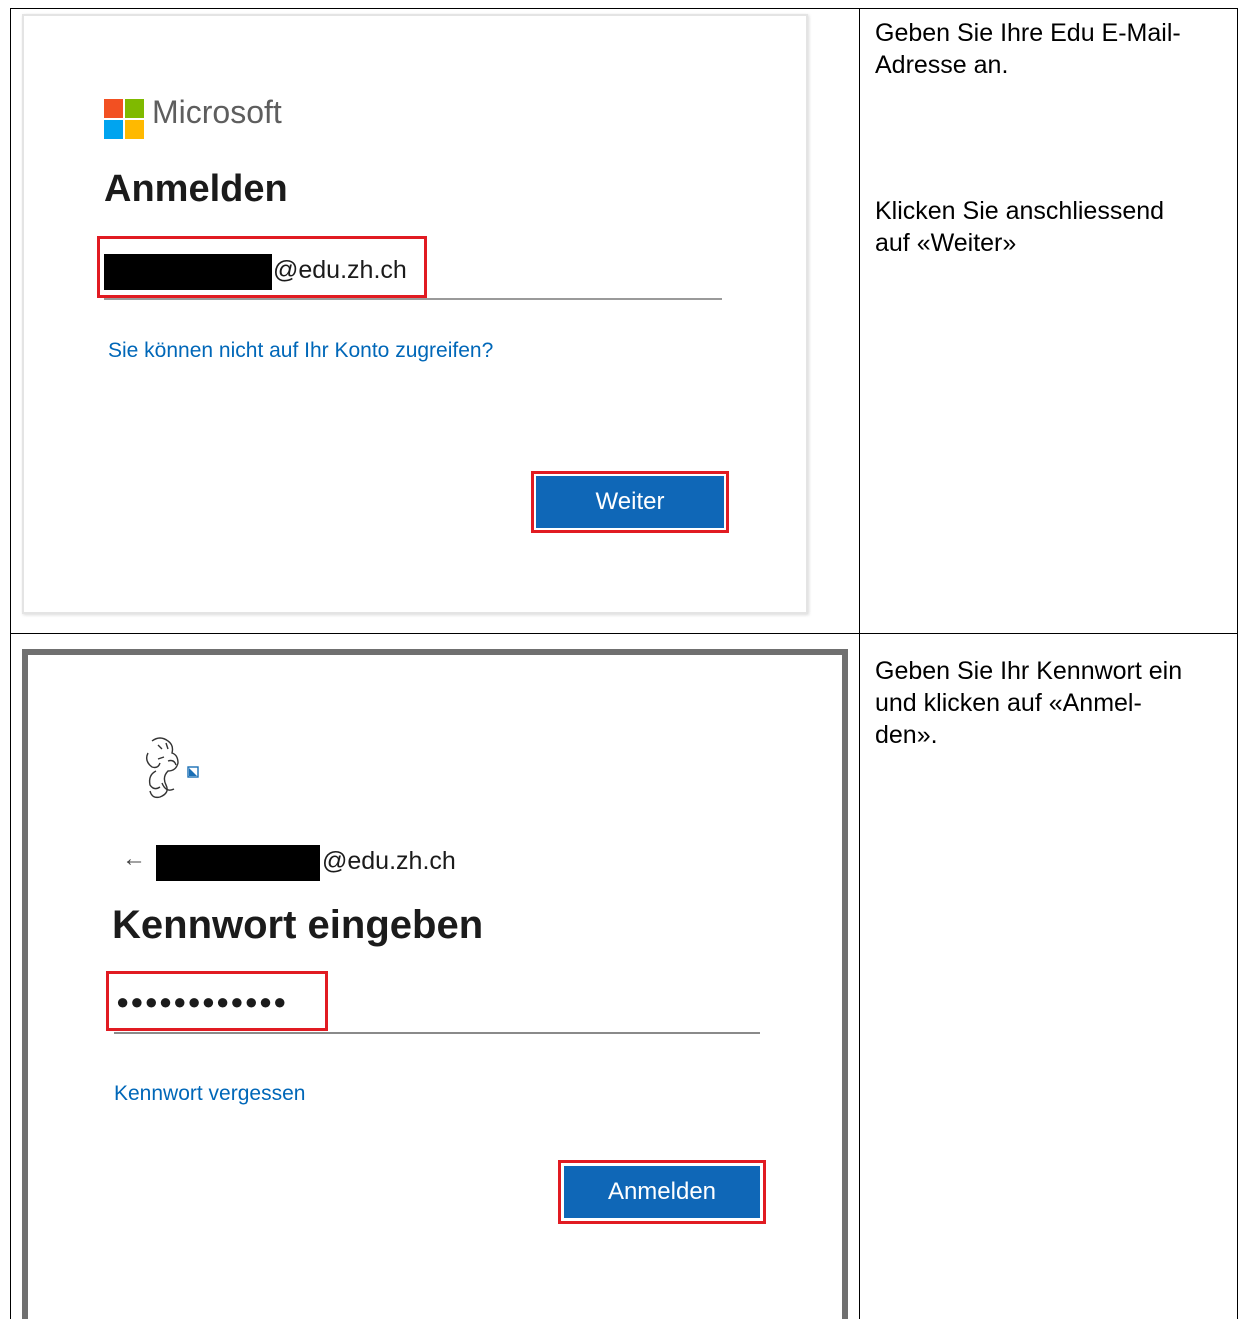 The height and width of the screenshot is (1319, 1240). I want to click on password-highlight-box, so click(217, 1001).